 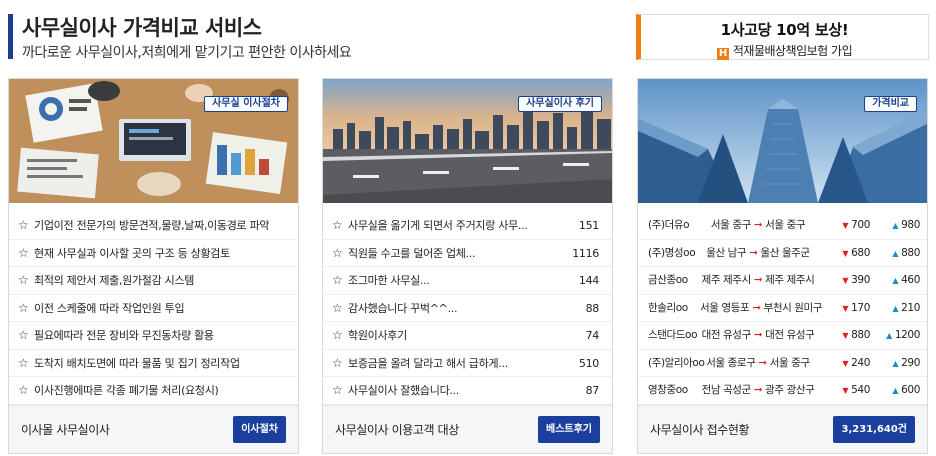 What do you see at coordinates (153, 253) in the screenshot?
I see `list-item: ☆ 현재 사무실과 이사할 곳의 구조 등 상황검토` at bounding box center [153, 253].